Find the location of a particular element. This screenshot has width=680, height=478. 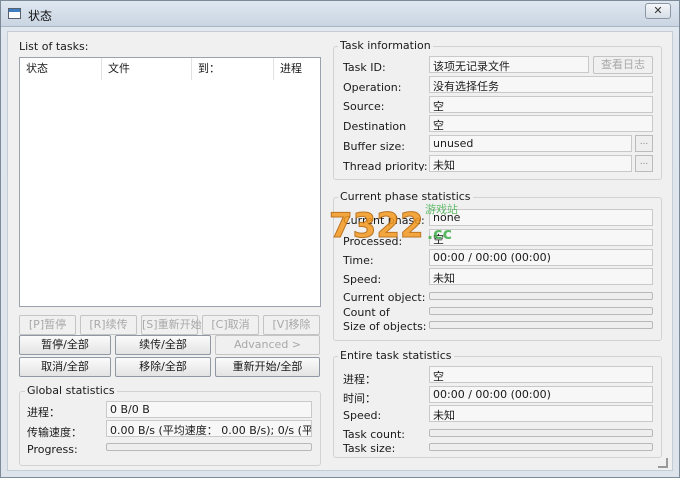

advanced-button: Advanced > is located at coordinates (267, 345).